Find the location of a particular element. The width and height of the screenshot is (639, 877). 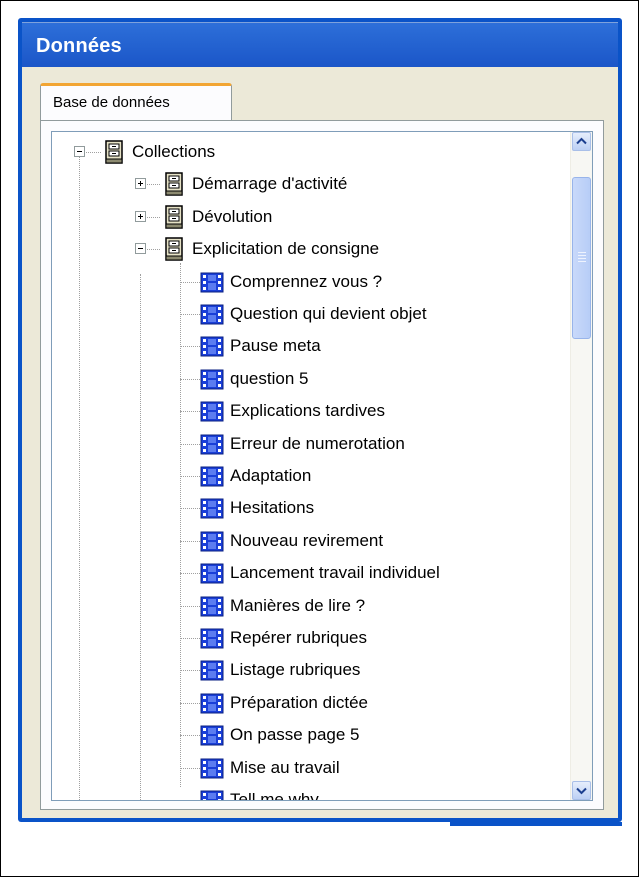

tab-label: Base de données is located at coordinates (111, 102).